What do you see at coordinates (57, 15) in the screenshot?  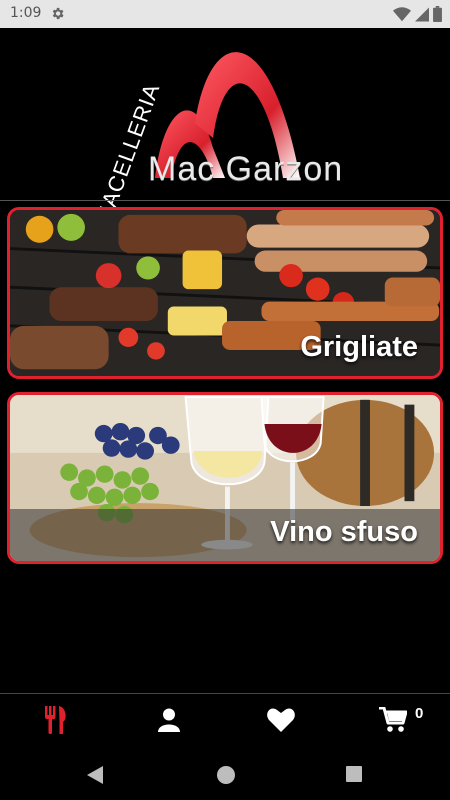 I see `gear-icon` at bounding box center [57, 15].